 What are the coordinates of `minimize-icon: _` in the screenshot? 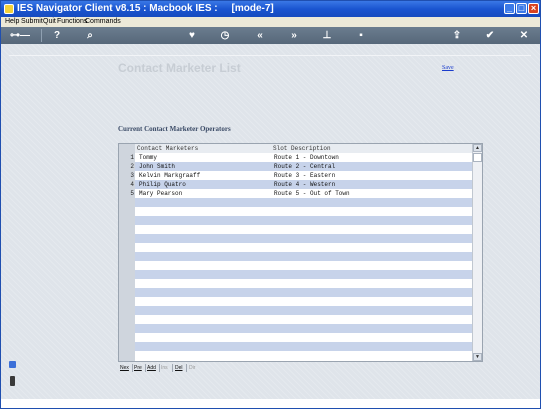 It's located at (509, 8).